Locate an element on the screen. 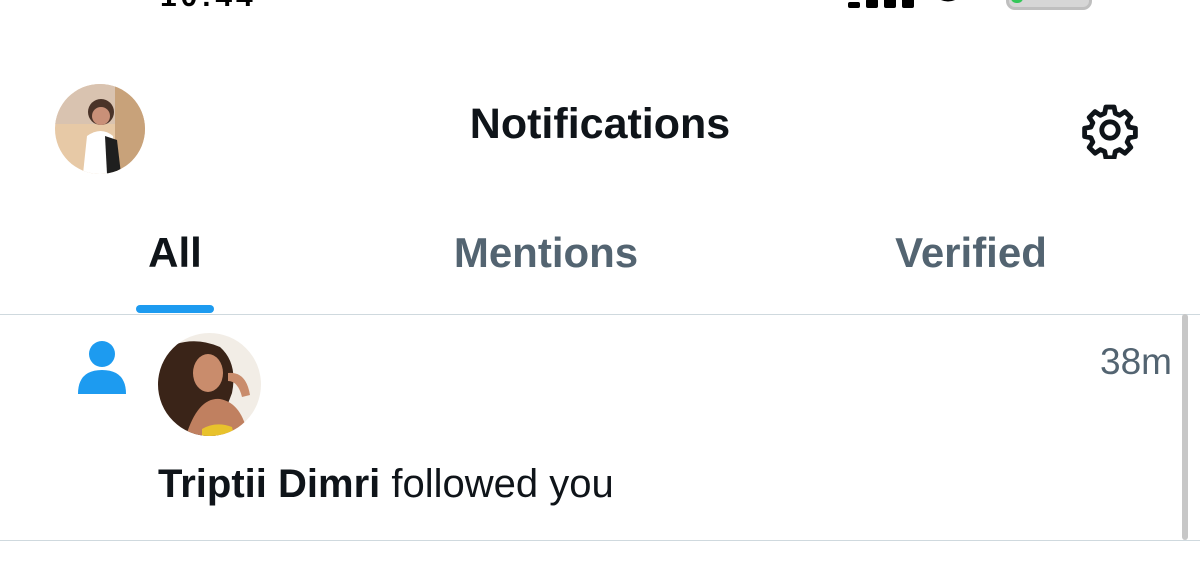 The image size is (1200, 571). wifi-icon is located at coordinates (948, 2).